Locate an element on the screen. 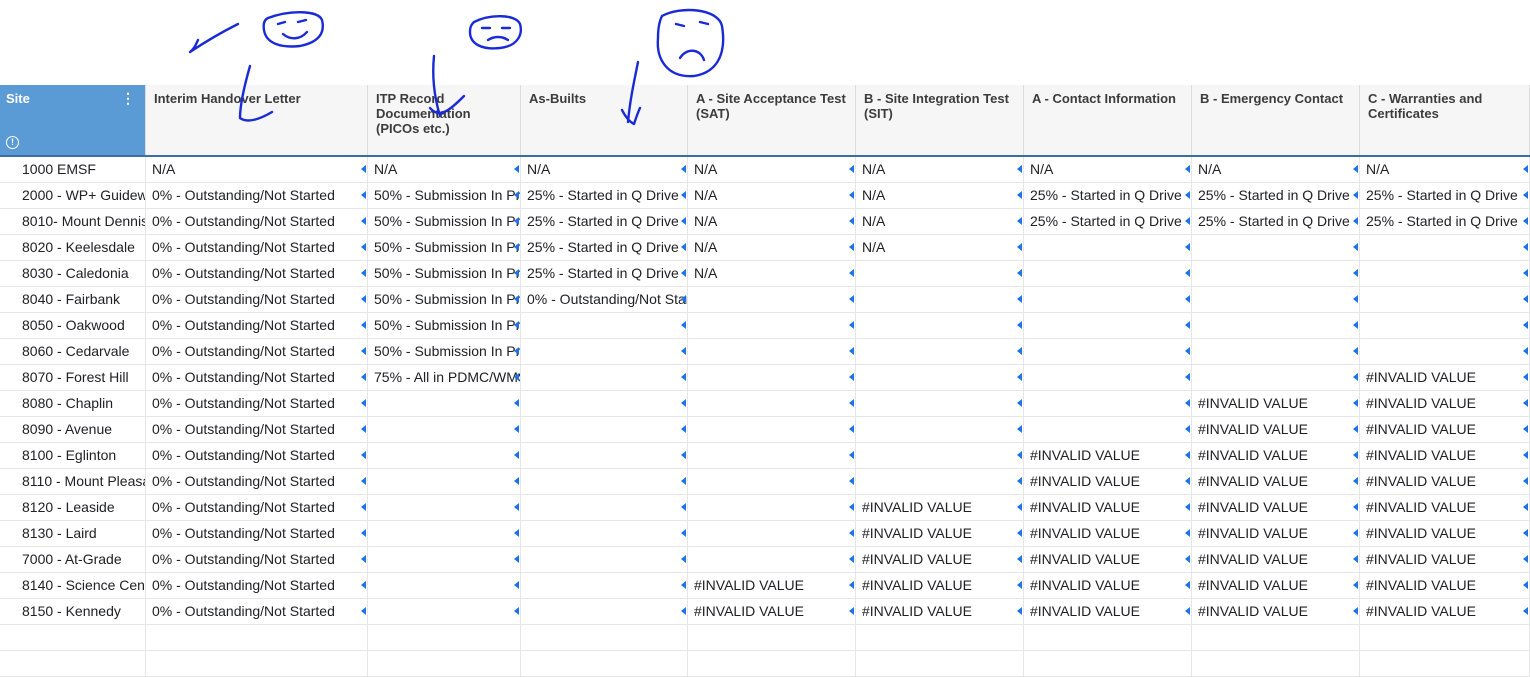 This screenshot has height=677, width=1530. header-as-builts: As-Builts is located at coordinates (604, 120).